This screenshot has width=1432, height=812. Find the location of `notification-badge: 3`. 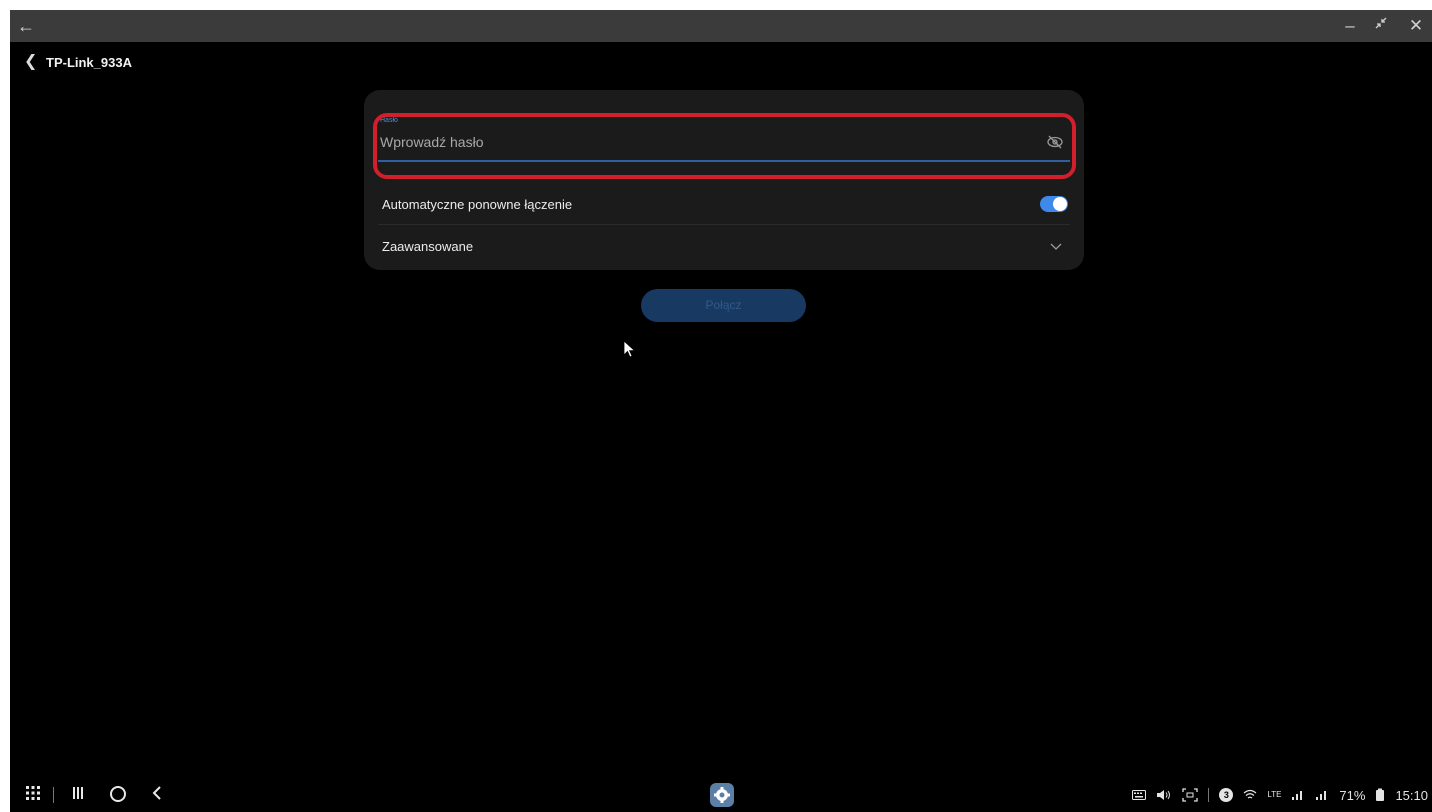

notification-badge: 3 is located at coordinates (1226, 795).